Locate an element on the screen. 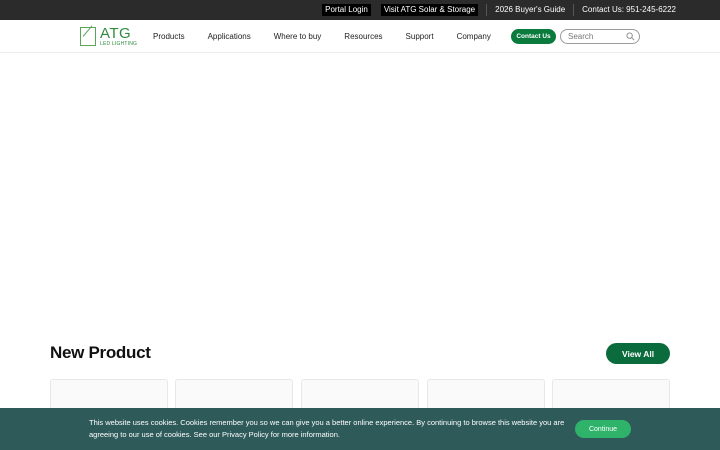 This screenshot has width=720, height=450. nav-item-where-to-buy: Where to buy is located at coordinates (298, 36).